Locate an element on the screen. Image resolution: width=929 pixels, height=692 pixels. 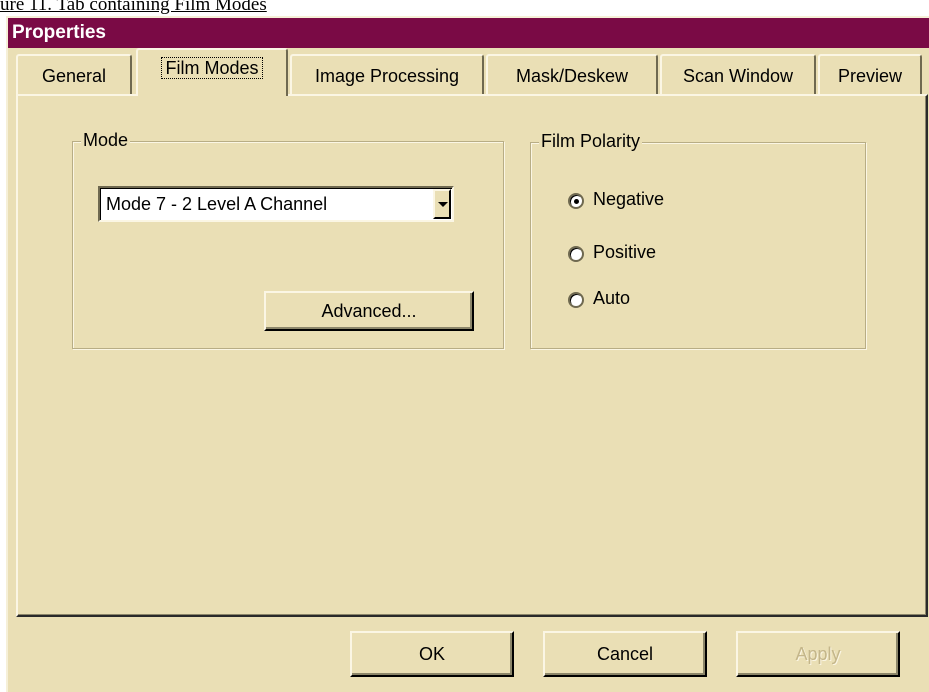
tab-label: Scan Window is located at coordinates (738, 76).